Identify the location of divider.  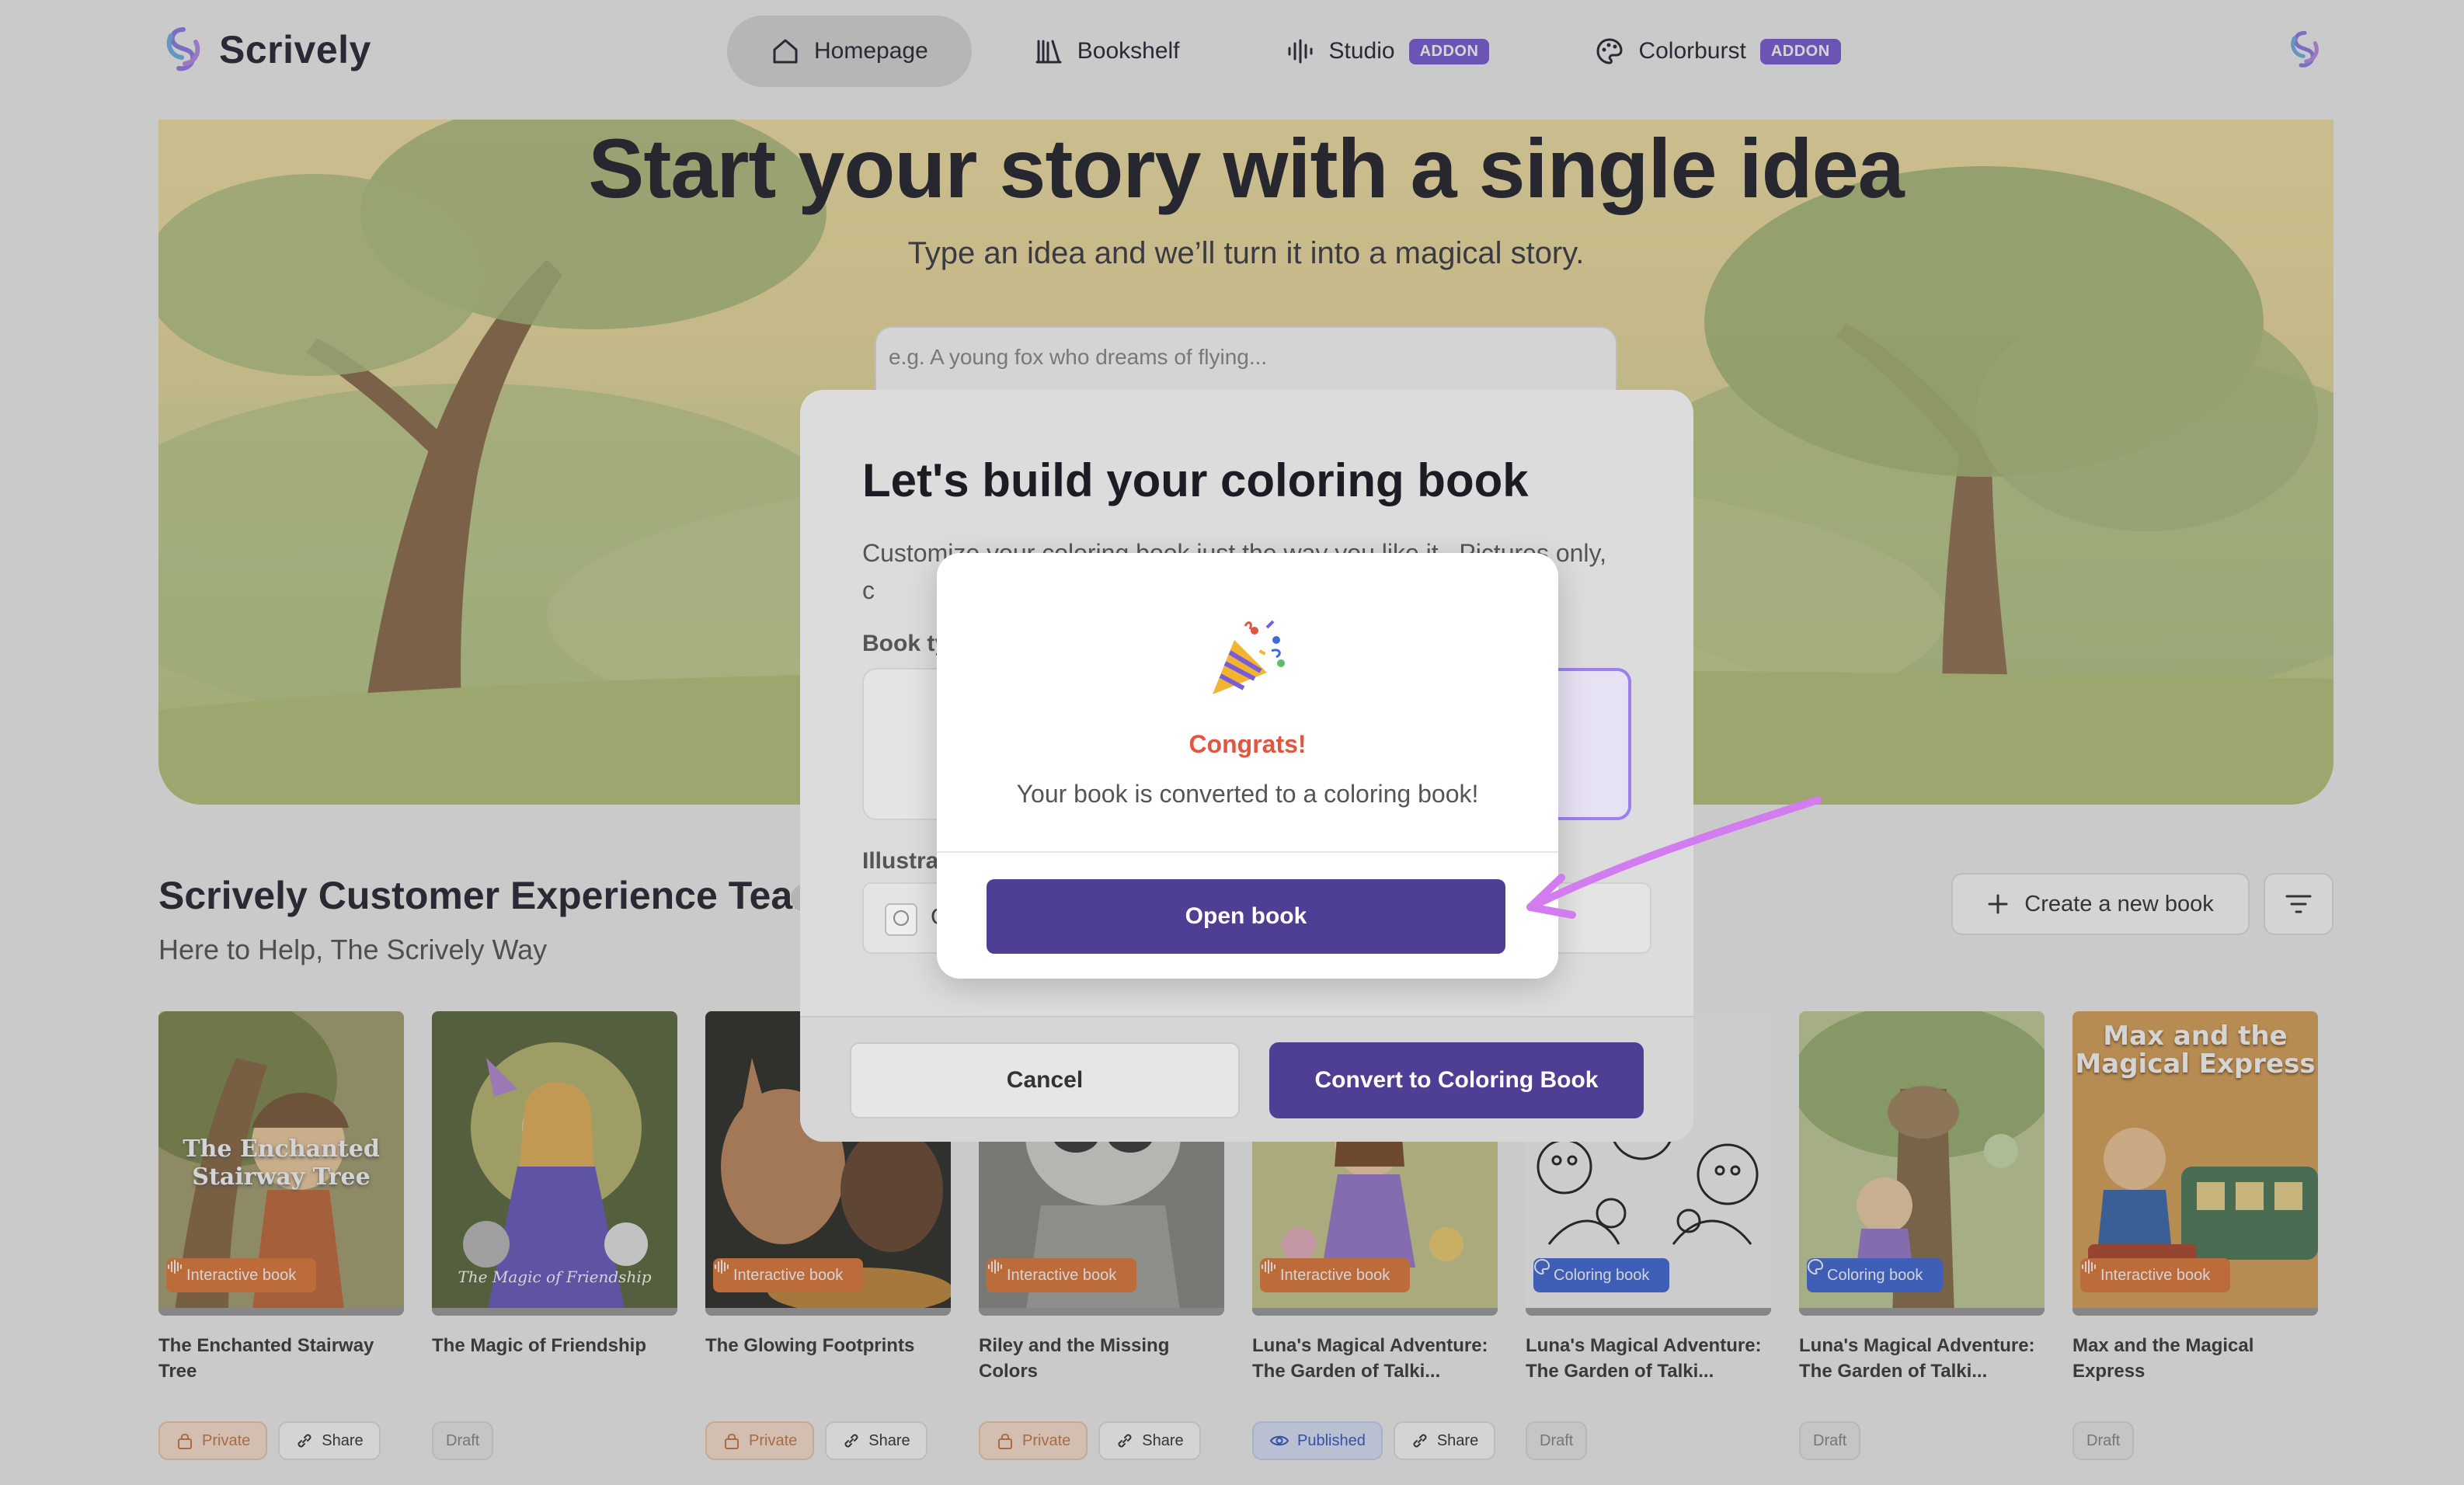
(1248, 852).